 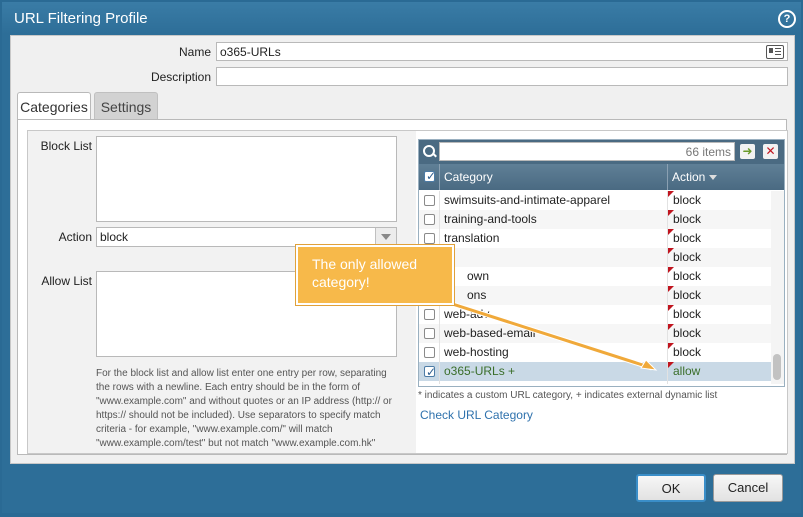 What do you see at coordinates (375, 275) in the screenshot?
I see `annotation-callout: The only allowed category!` at bounding box center [375, 275].